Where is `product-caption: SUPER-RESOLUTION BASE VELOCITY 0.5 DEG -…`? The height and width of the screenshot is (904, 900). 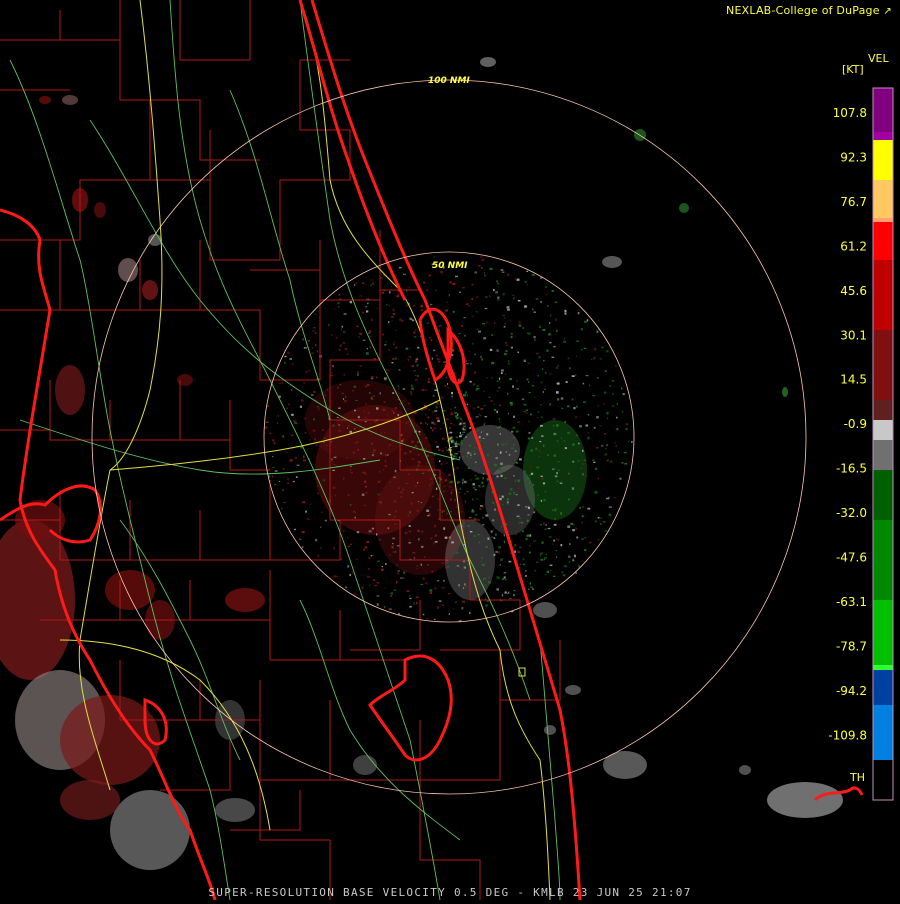 product-caption: SUPER-RESOLUTION BASE VELOCITY 0.5 DEG -… is located at coordinates (450, 892).